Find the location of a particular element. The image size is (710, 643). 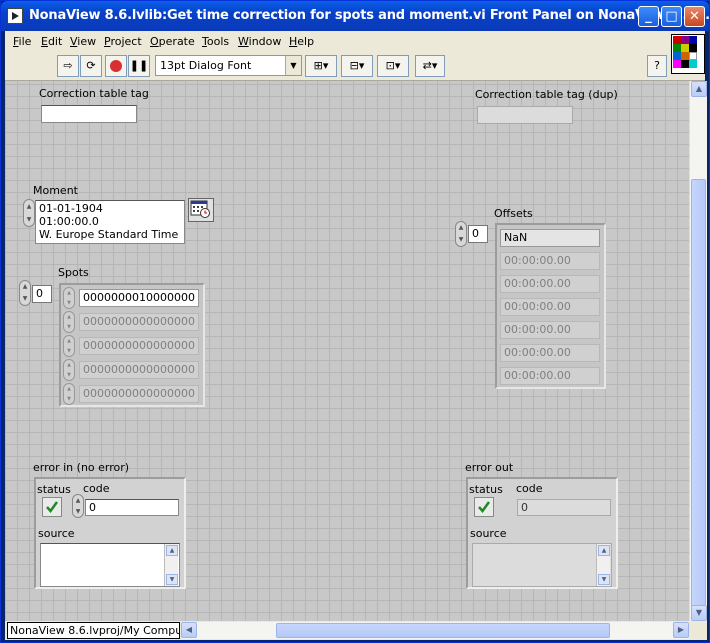

toolbar: ⇨ ⟳ ❚❚ 13pt Dialog Font ▼ ⊞▾ ⊟▾ ⊡▾ ⇄▾ ? is located at coordinates (355, 66).